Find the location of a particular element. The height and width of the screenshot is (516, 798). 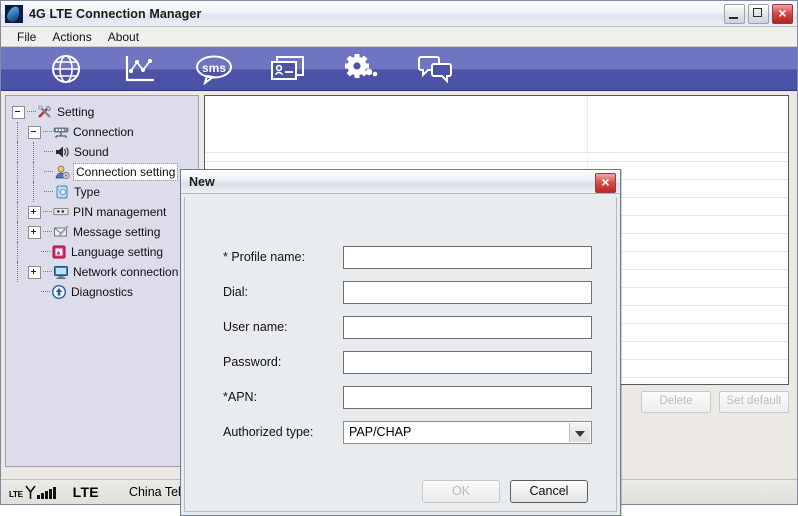

globe-icon is located at coordinates (66, 69).